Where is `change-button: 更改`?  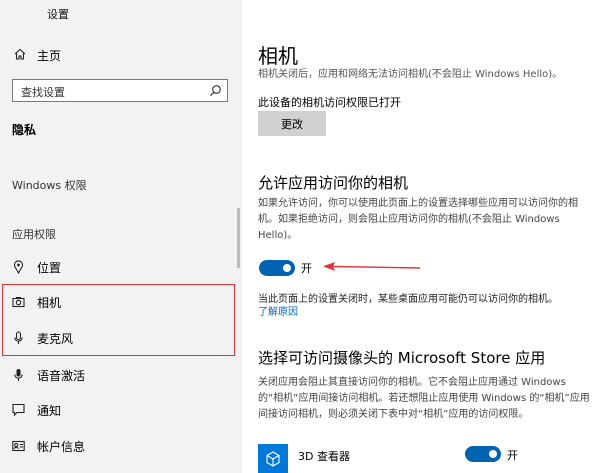 change-button: 更改 is located at coordinates (292, 123).